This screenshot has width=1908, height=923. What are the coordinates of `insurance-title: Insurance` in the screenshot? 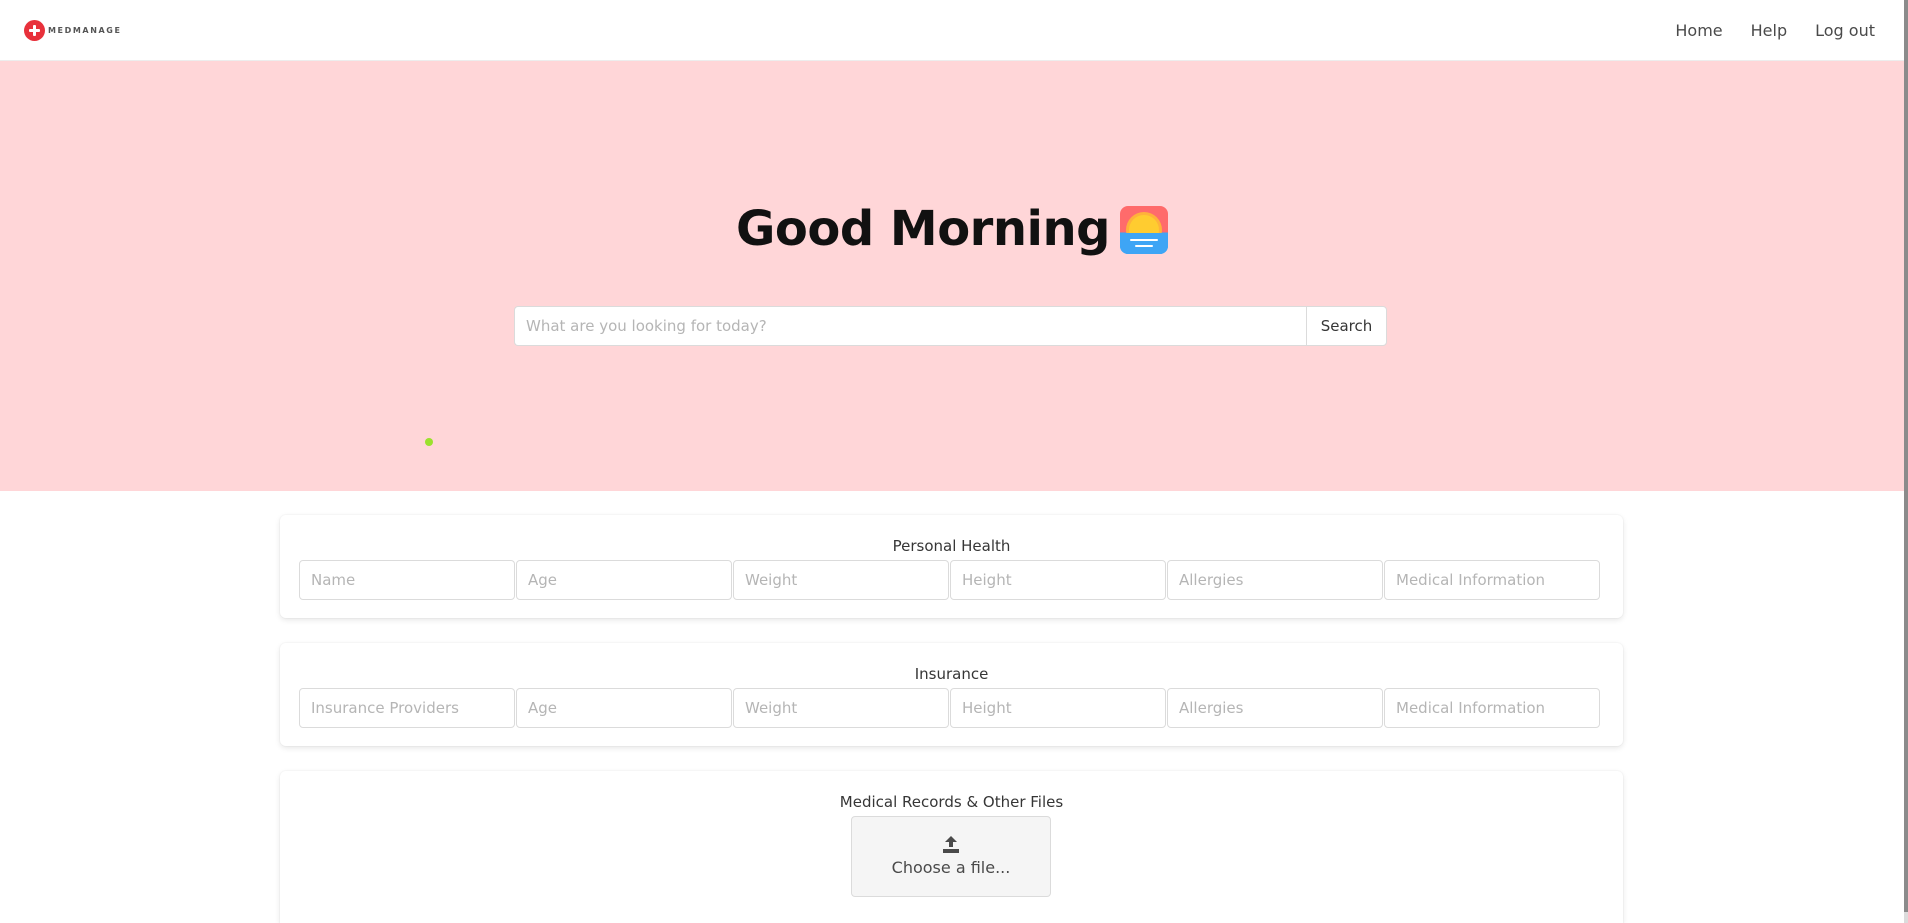 It's located at (951, 674).